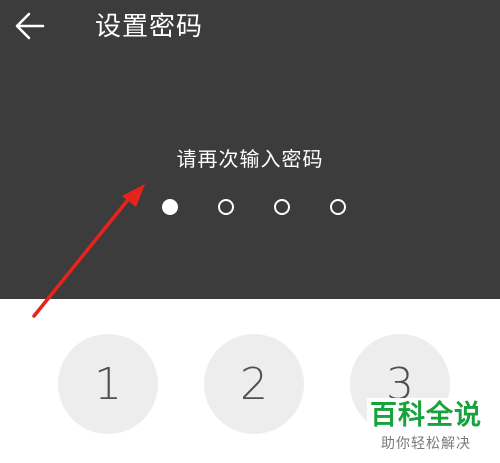  I want to click on pin-prompt: 请再次输入密码, so click(250, 159).